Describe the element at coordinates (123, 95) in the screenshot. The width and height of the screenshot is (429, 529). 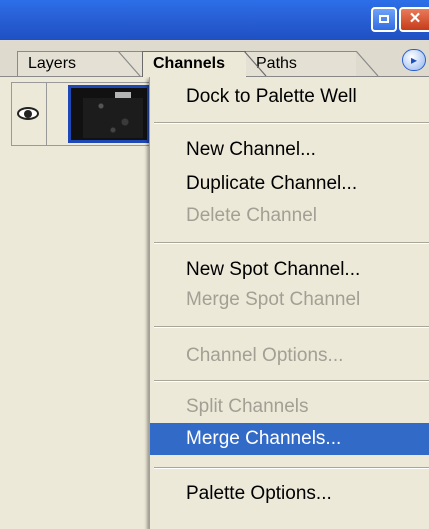
I see `thumbnail-highlight` at that location.